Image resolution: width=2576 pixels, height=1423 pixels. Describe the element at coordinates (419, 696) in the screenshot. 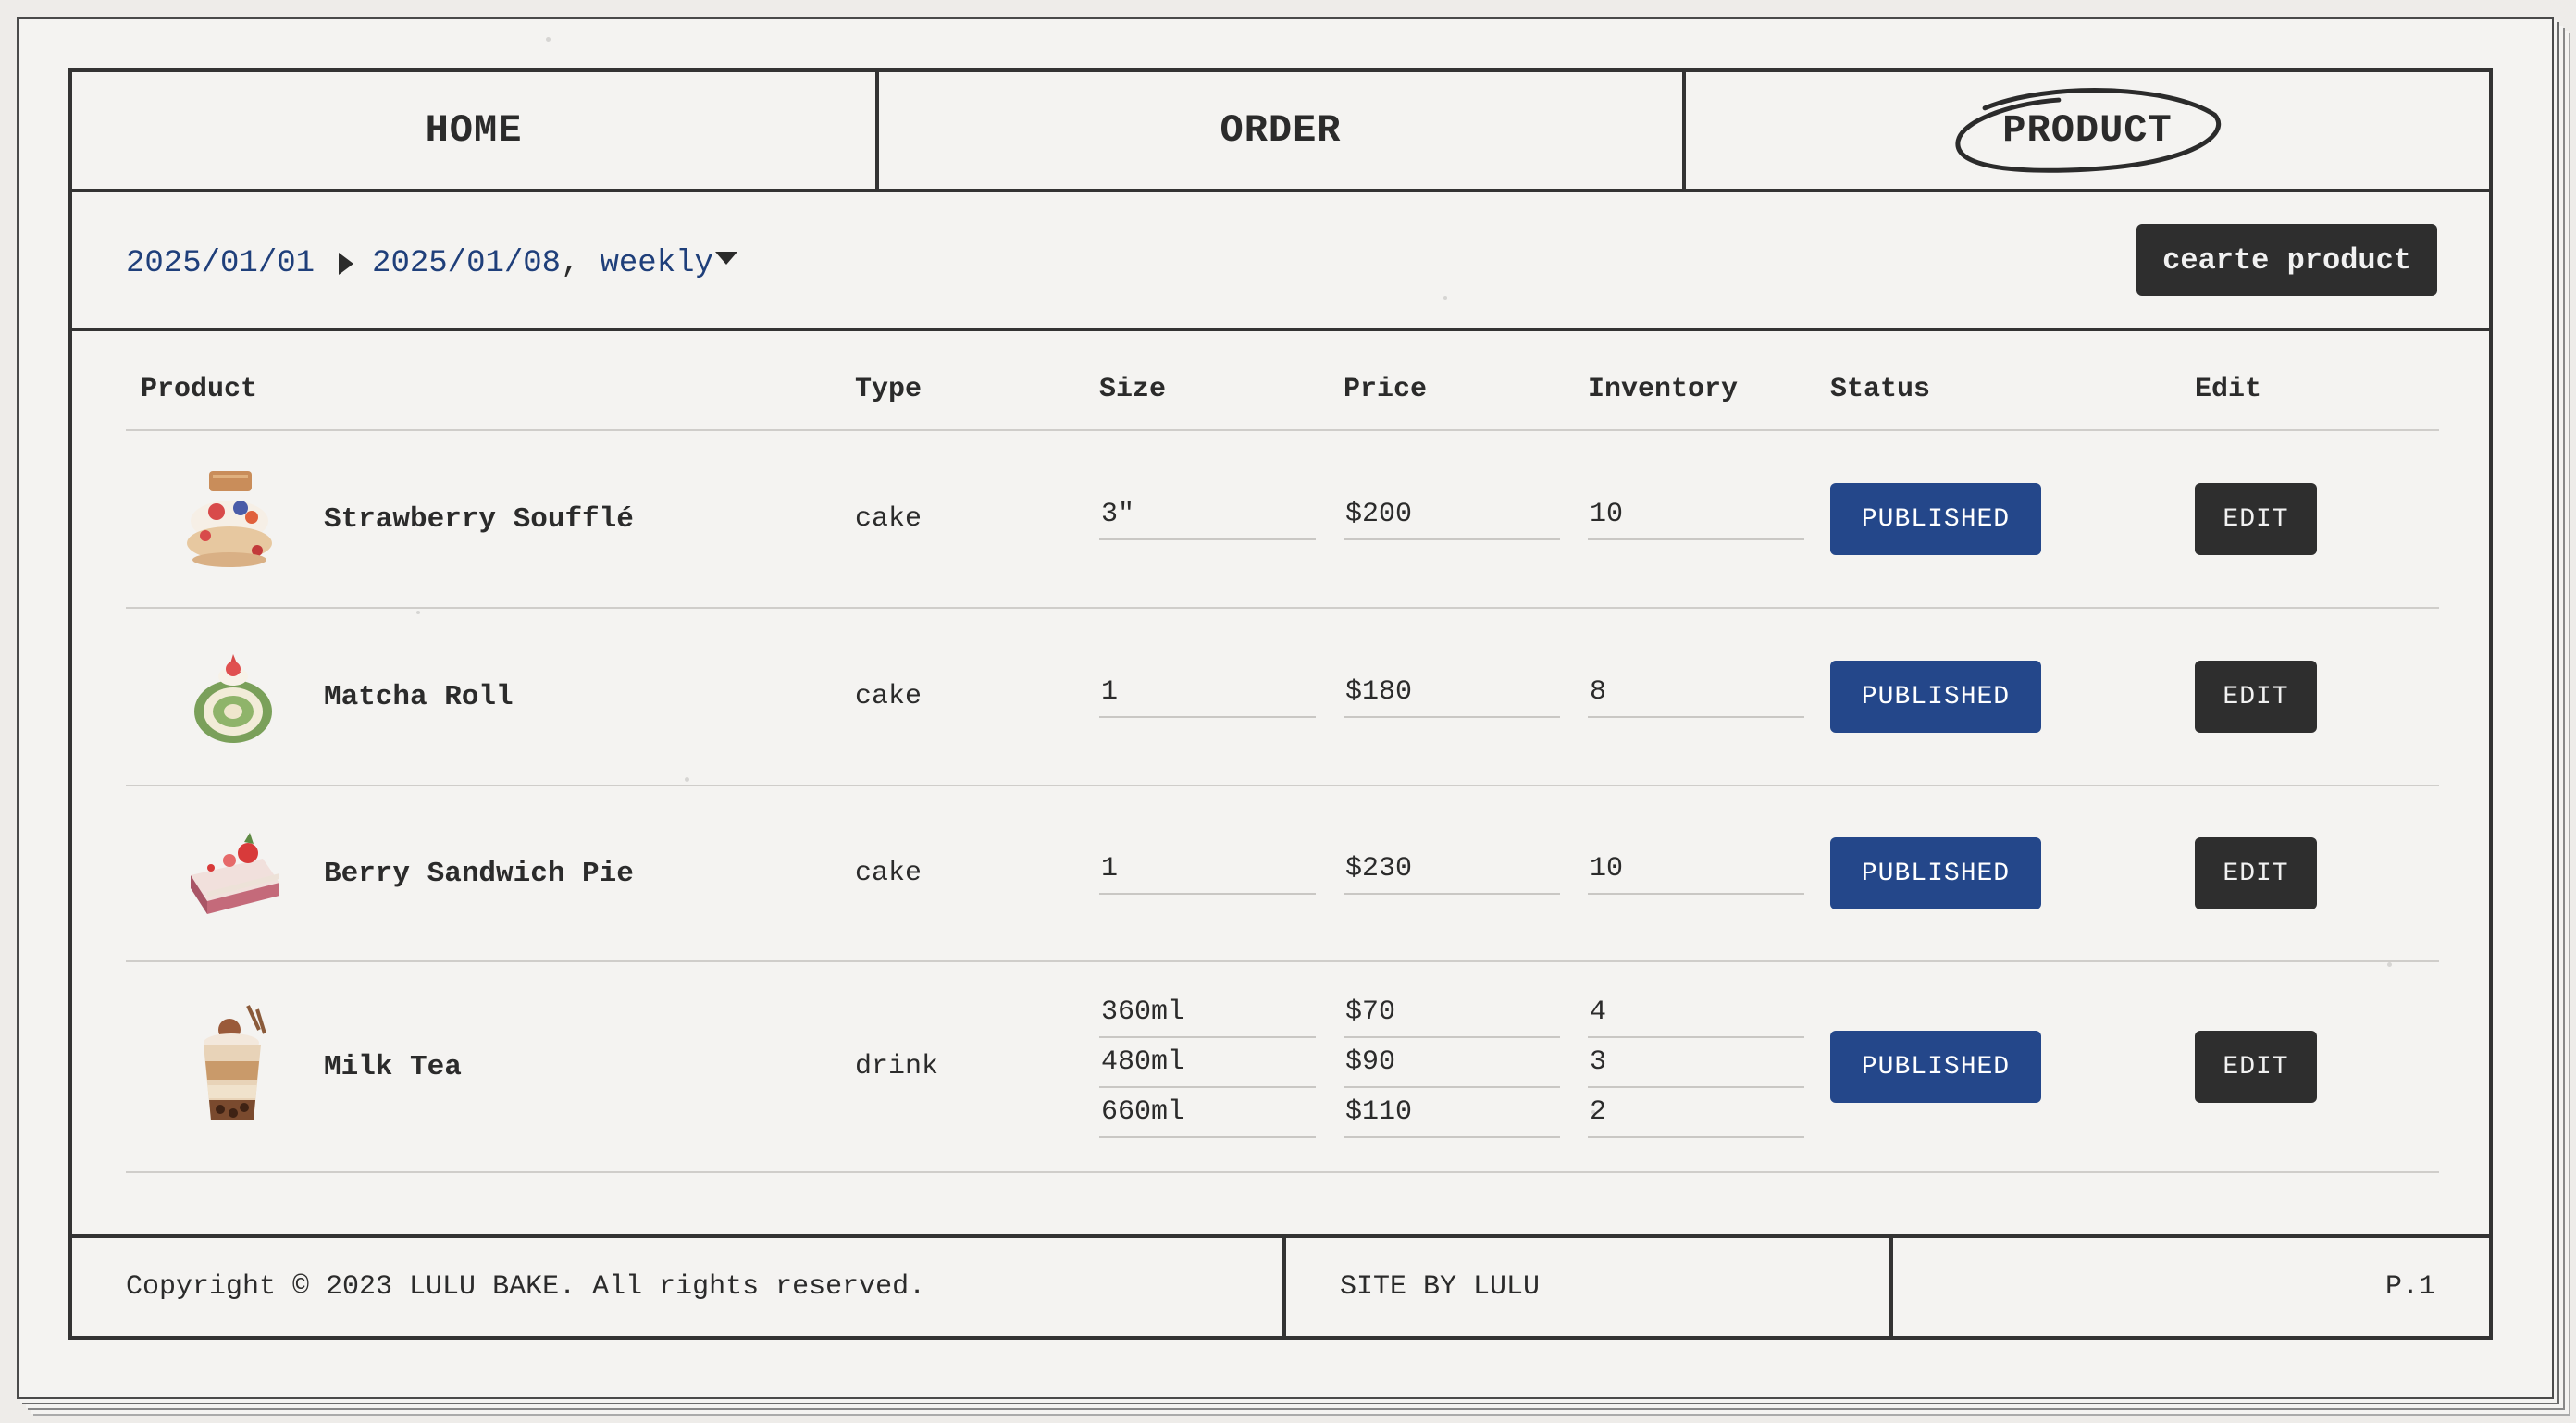

I see `product-name: Matcha Roll` at that location.